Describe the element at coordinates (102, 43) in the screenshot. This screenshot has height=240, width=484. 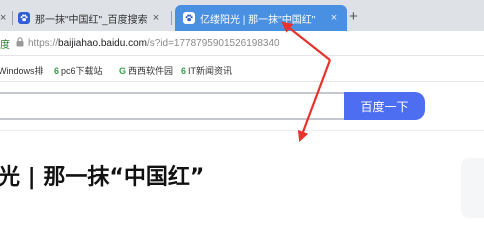
I see `url-host: baijiahao.baidu.com` at that location.